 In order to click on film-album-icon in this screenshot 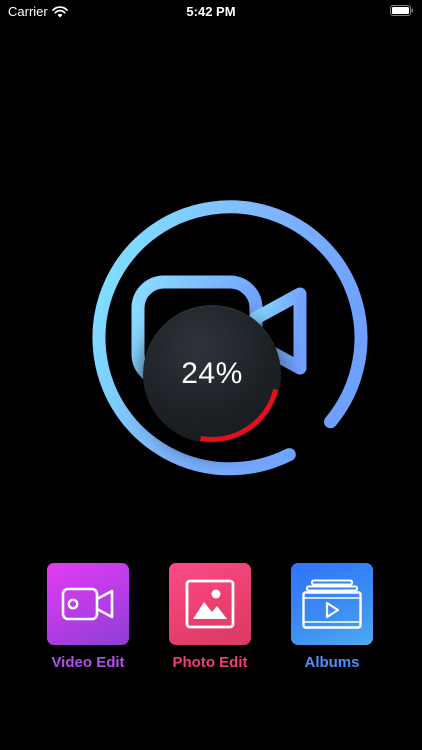, I will do `click(332, 604)`.